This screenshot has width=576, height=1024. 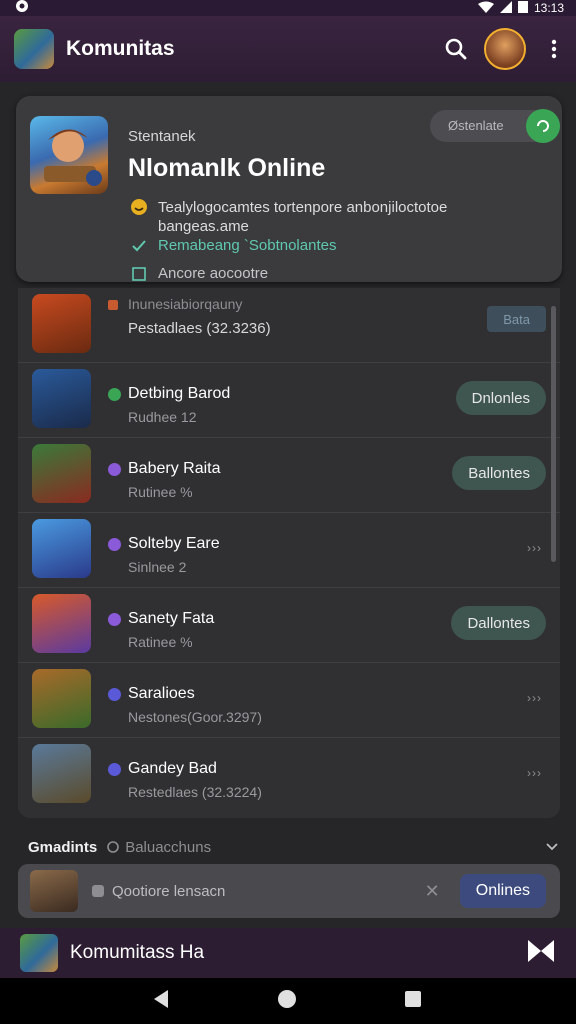 What do you see at coordinates (69, 155) in the screenshot?
I see `featured-game-image` at bounding box center [69, 155].